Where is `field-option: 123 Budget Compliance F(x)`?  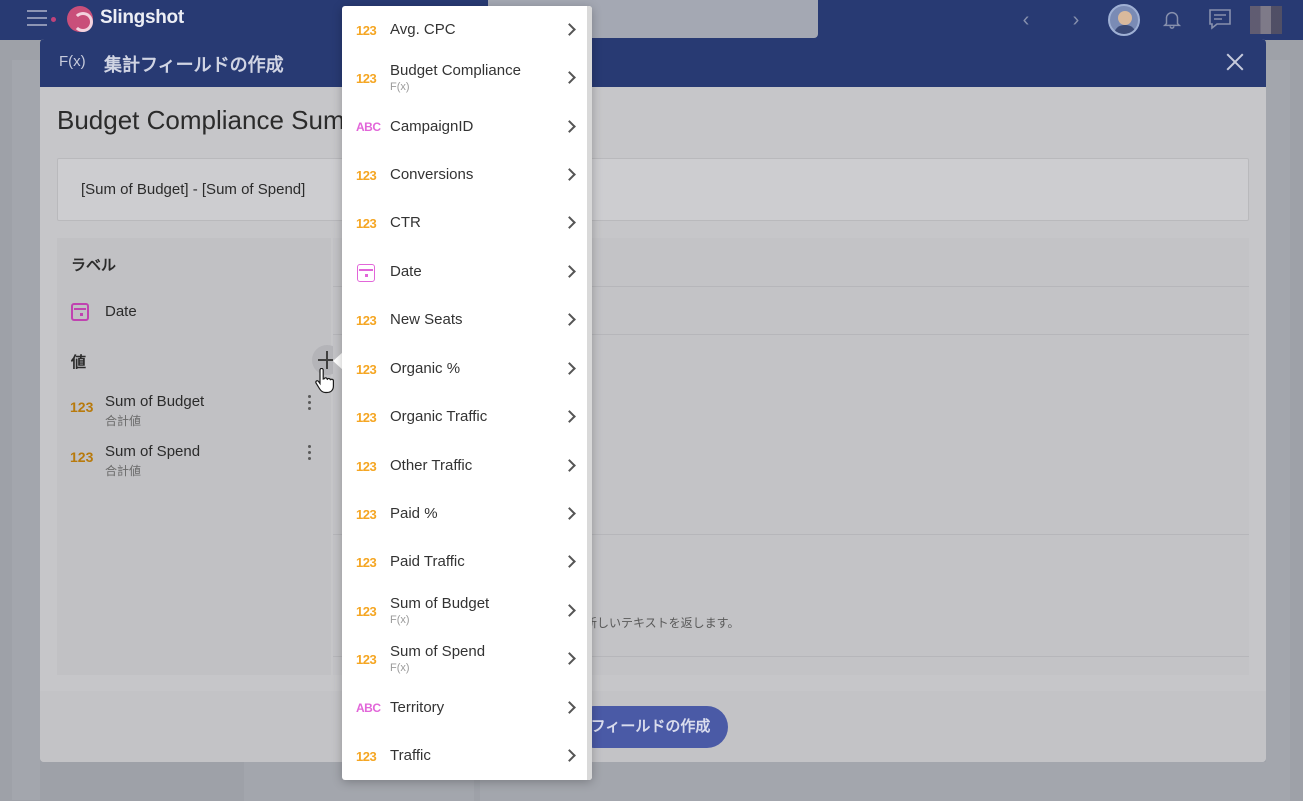 field-option: 123 Budget Compliance F(x) is located at coordinates (464, 78).